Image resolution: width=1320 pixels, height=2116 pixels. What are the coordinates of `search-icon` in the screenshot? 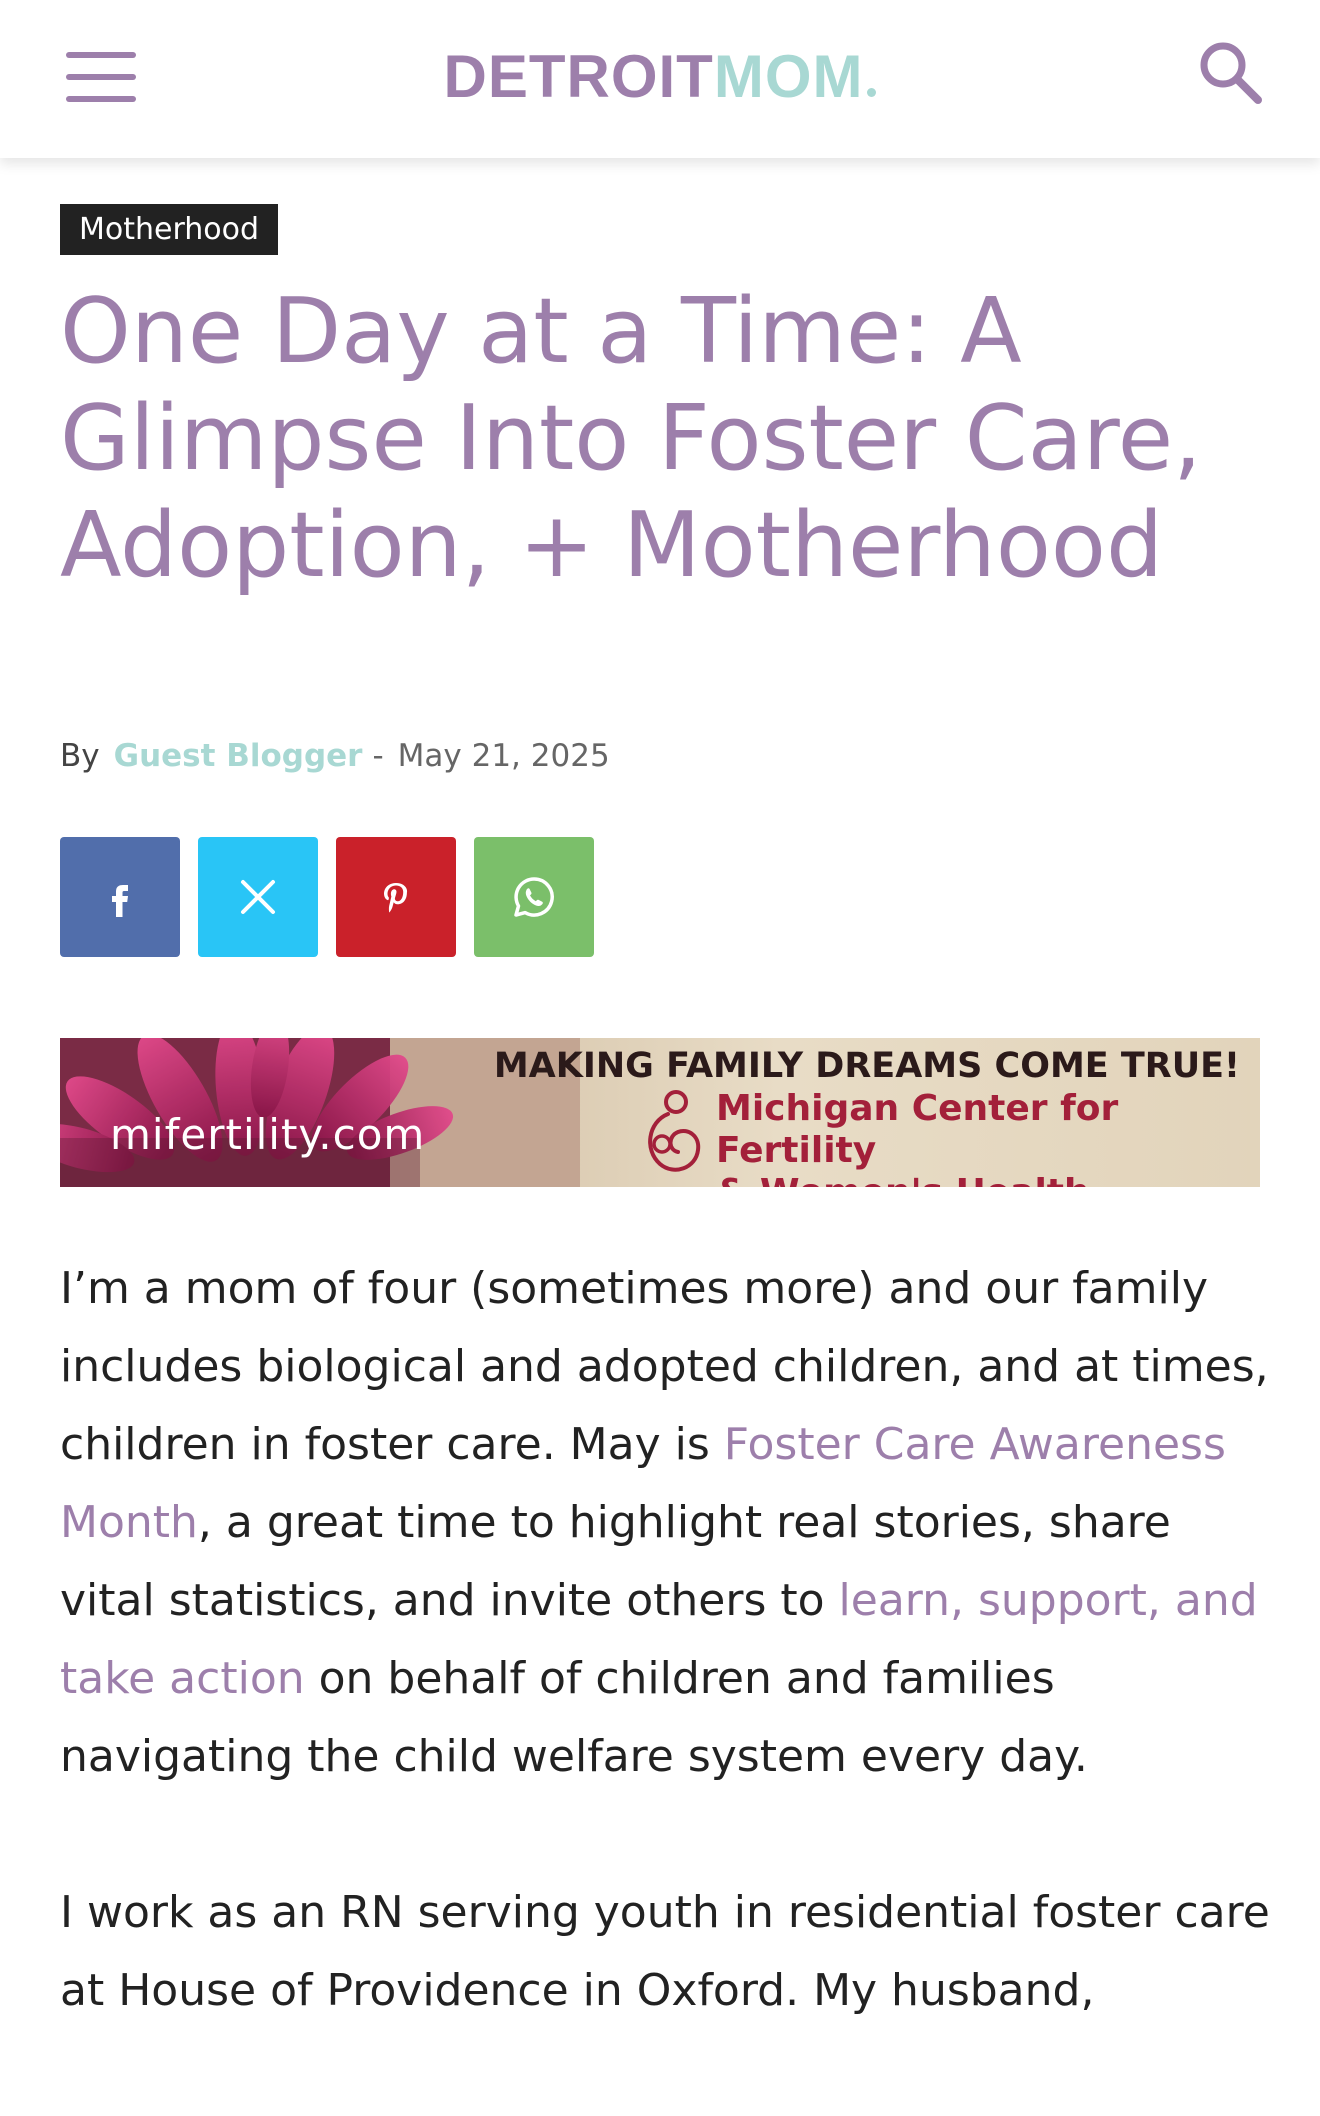 It's located at (1230, 72).